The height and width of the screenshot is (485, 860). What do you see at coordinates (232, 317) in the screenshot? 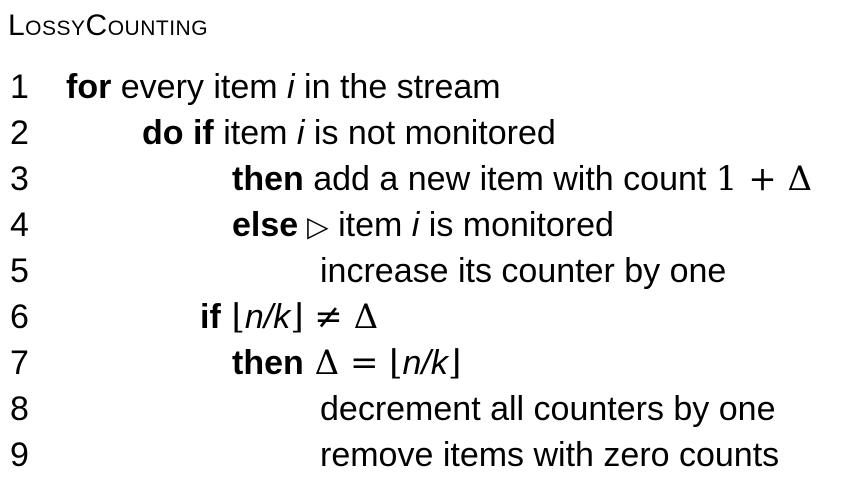
I see `math-floor-open: ⌊` at bounding box center [232, 317].